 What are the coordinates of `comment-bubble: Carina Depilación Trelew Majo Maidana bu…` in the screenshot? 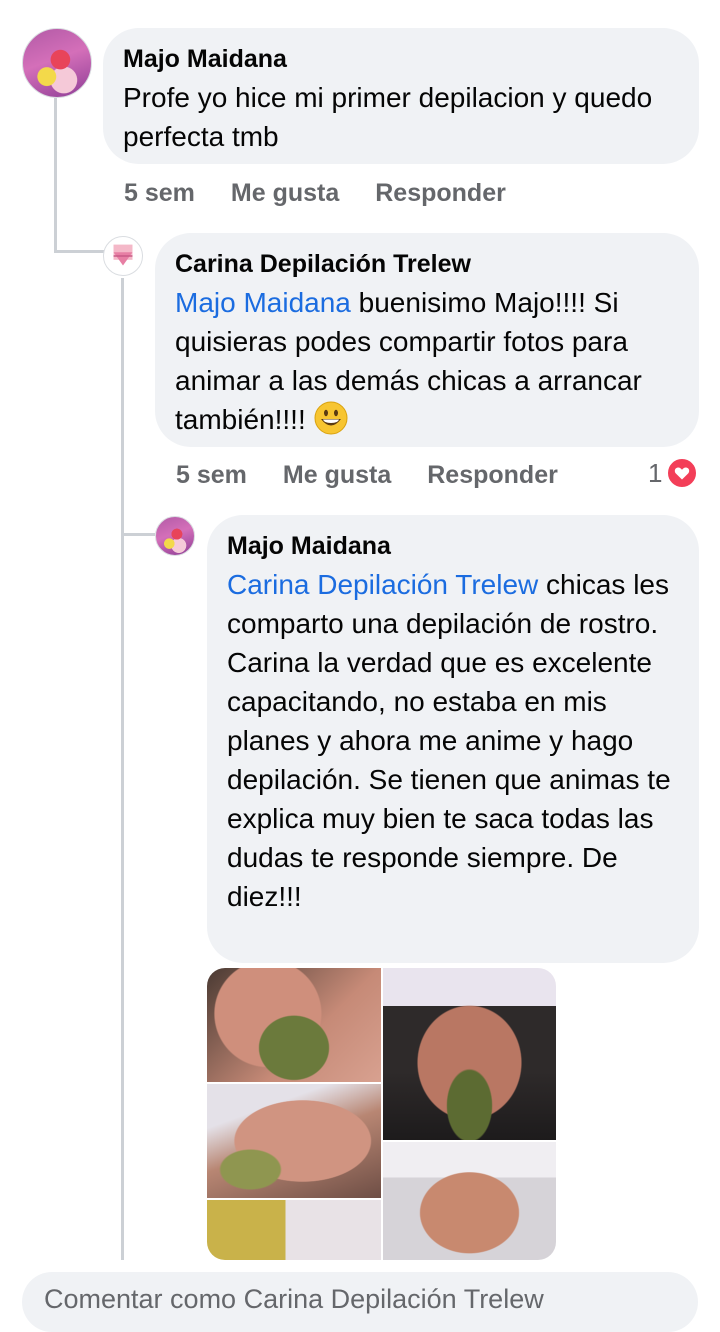 It's located at (427, 340).